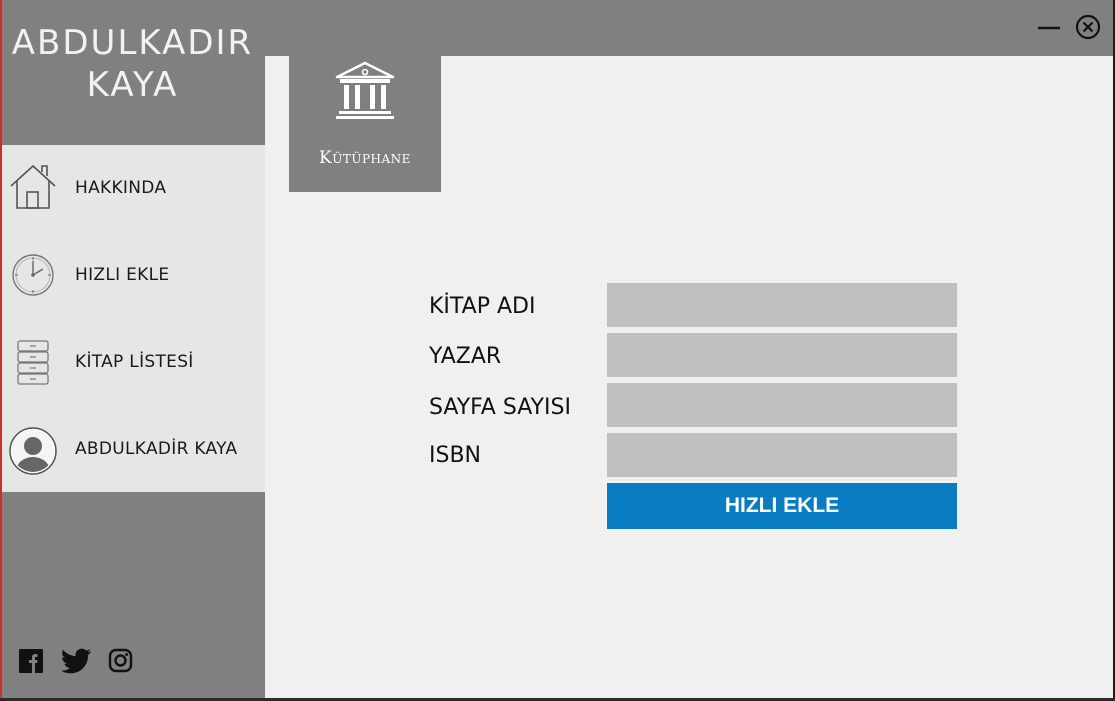  Describe the element at coordinates (500, 407) in the screenshot. I see `page-count-label: SAYFA SAYISI` at that location.